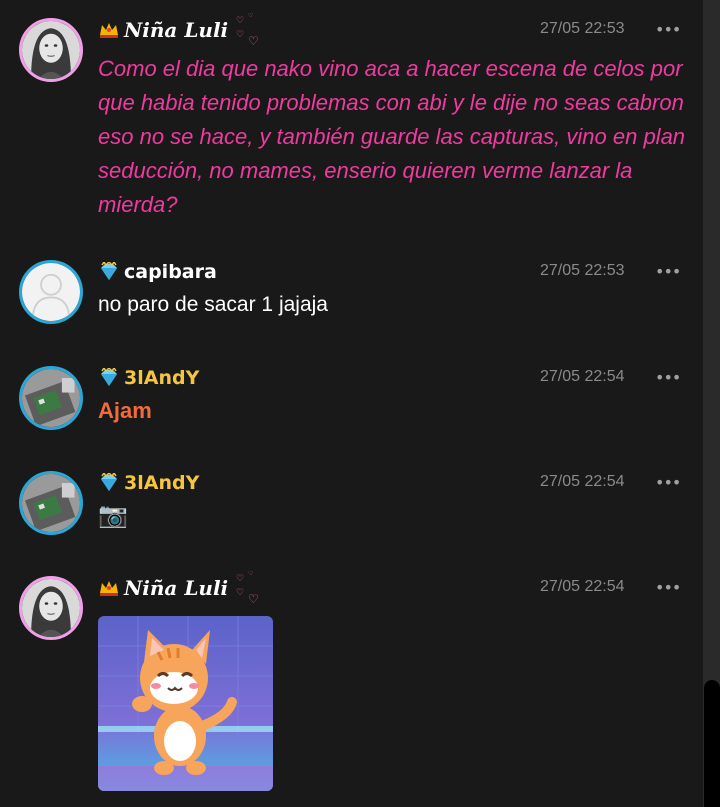  What do you see at coordinates (185, 703) in the screenshot?
I see `dancing-cat-sticker` at bounding box center [185, 703].